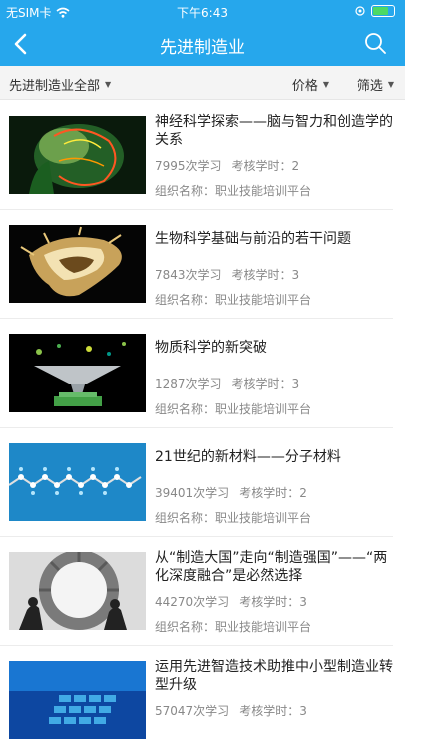 Image resolution: width=435 pixels, height=752 pixels. What do you see at coordinates (275, 131) in the screenshot?
I see `course-title: 神经科学探索——脑与智力和创造学的关系` at bounding box center [275, 131].